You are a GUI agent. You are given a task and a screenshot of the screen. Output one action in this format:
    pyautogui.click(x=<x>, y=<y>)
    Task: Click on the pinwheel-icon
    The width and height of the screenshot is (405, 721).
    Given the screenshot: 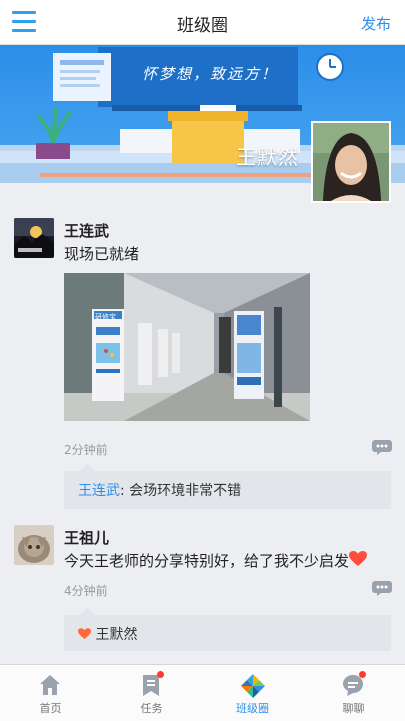 What is the action you would take?
    pyautogui.click(x=253, y=686)
    